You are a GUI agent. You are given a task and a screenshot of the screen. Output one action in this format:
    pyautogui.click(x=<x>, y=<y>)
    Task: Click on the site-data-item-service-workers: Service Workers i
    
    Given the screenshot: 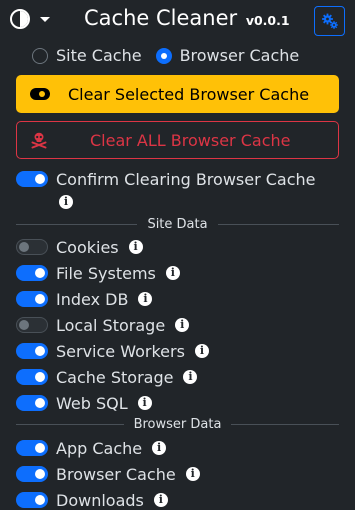 What is the action you would take?
    pyautogui.click(x=112, y=351)
    